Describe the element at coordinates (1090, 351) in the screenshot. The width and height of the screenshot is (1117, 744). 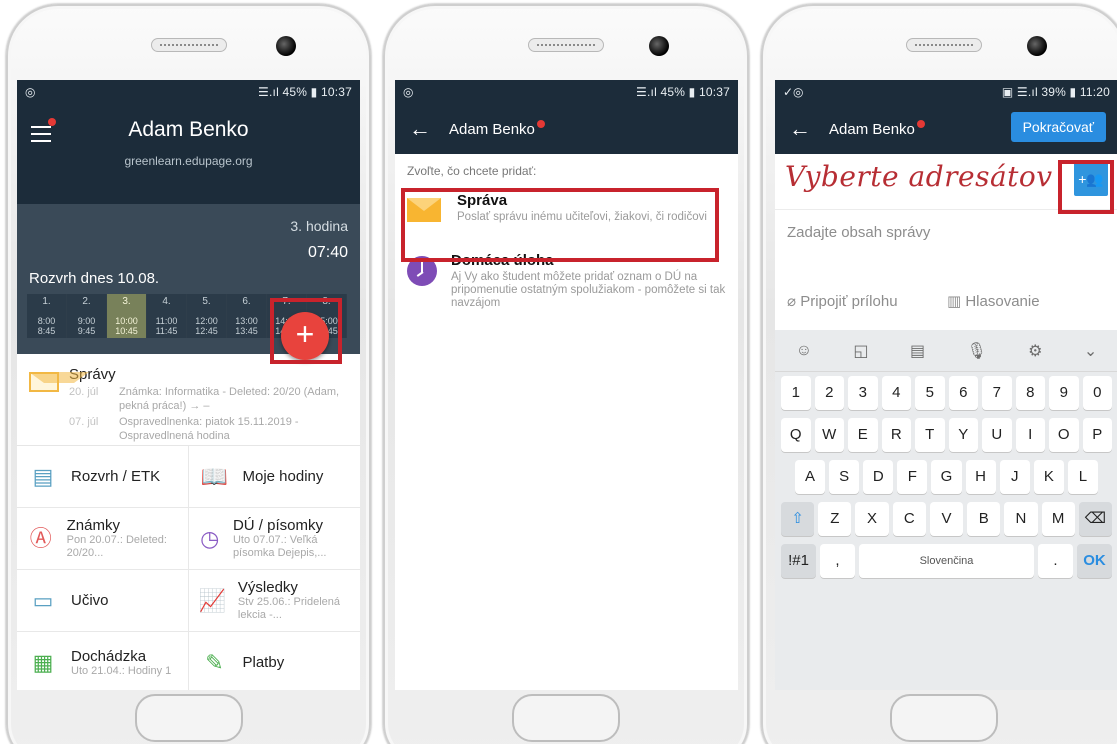
I see `collapse-icon: ⌄` at that location.